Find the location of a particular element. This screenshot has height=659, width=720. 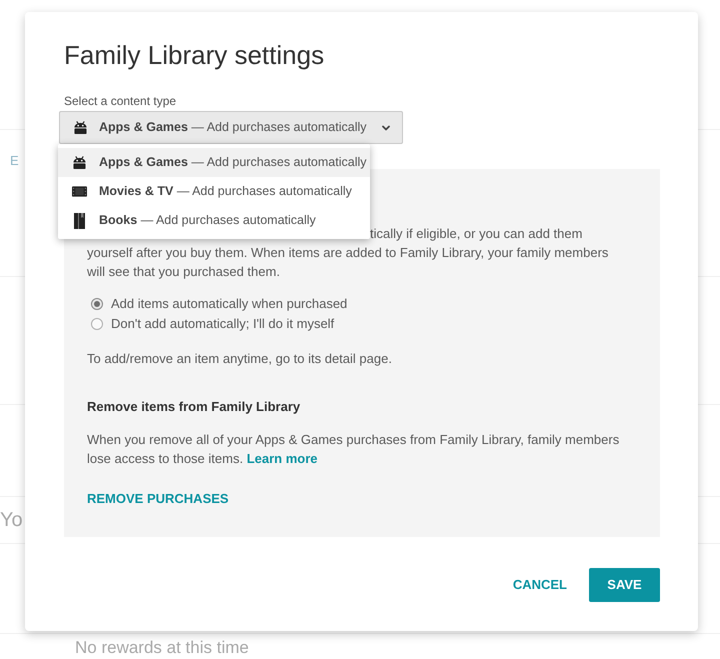

save-button: SAVE is located at coordinates (624, 585).